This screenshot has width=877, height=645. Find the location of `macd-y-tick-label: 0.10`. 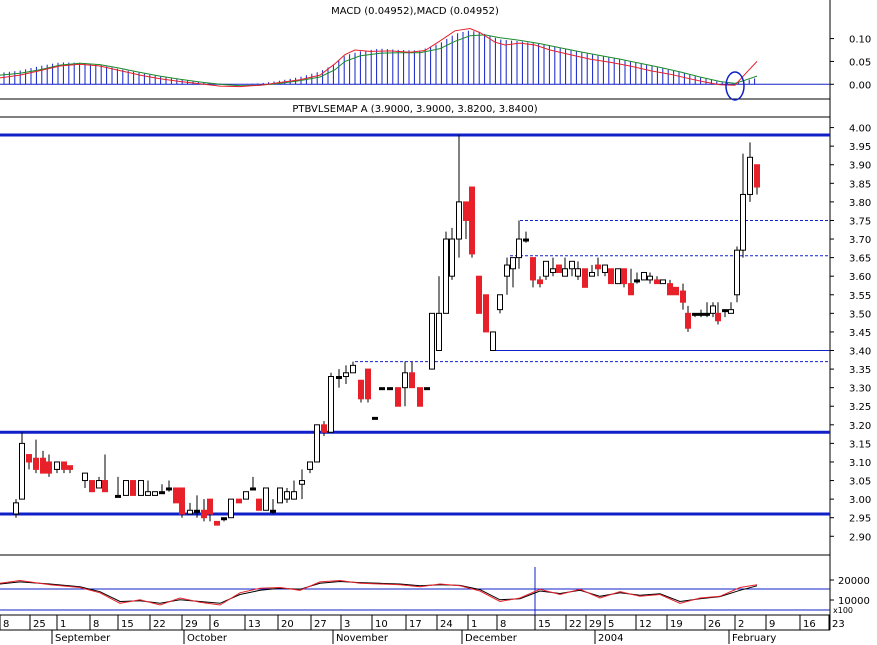

macd-y-tick-label: 0.10 is located at coordinates (860, 40).